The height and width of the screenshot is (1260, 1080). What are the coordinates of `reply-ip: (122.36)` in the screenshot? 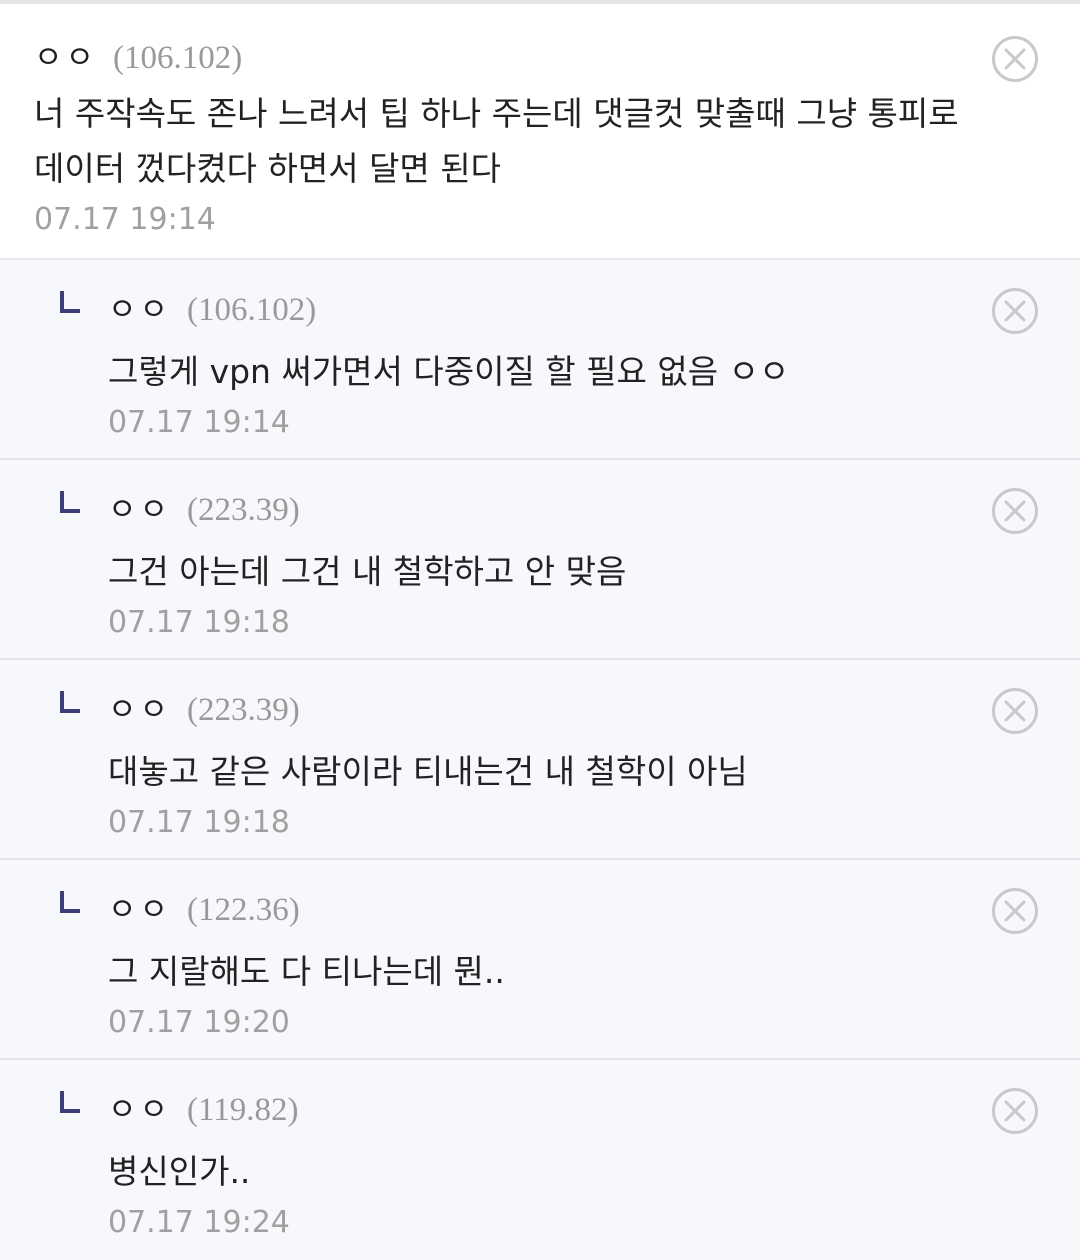 It's located at (243, 910).